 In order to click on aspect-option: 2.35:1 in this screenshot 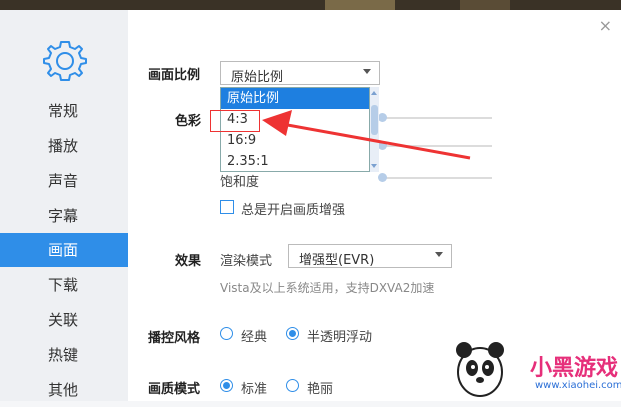, I will do `click(295, 161)`.